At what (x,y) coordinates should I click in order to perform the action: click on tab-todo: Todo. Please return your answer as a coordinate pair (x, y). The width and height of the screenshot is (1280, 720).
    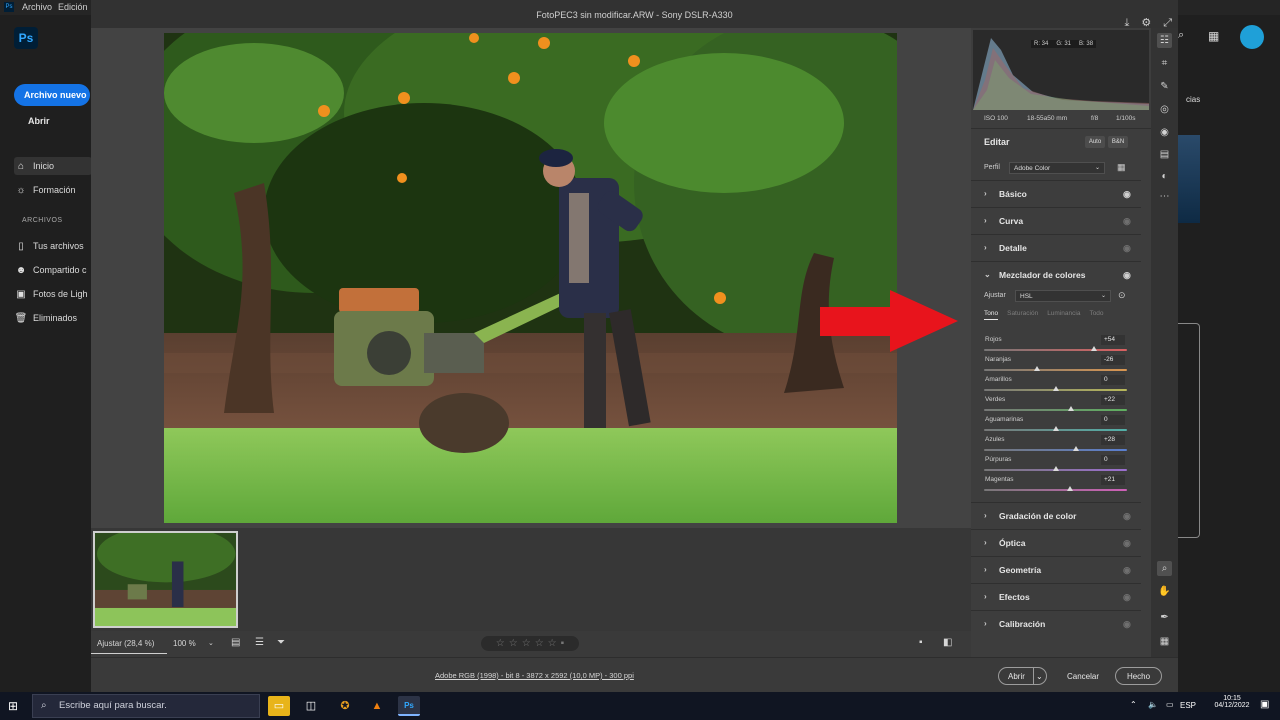
    Looking at the image, I should click on (1096, 315).